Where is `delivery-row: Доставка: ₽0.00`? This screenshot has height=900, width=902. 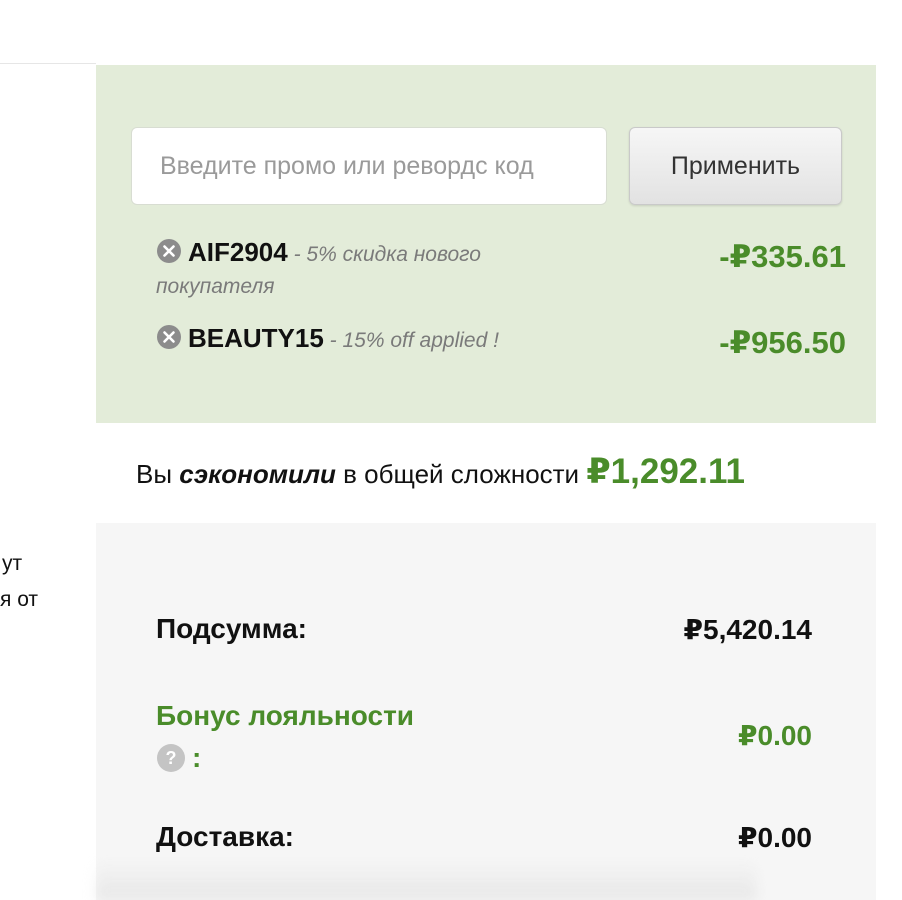 delivery-row: Доставка: ₽0.00 is located at coordinates (484, 837).